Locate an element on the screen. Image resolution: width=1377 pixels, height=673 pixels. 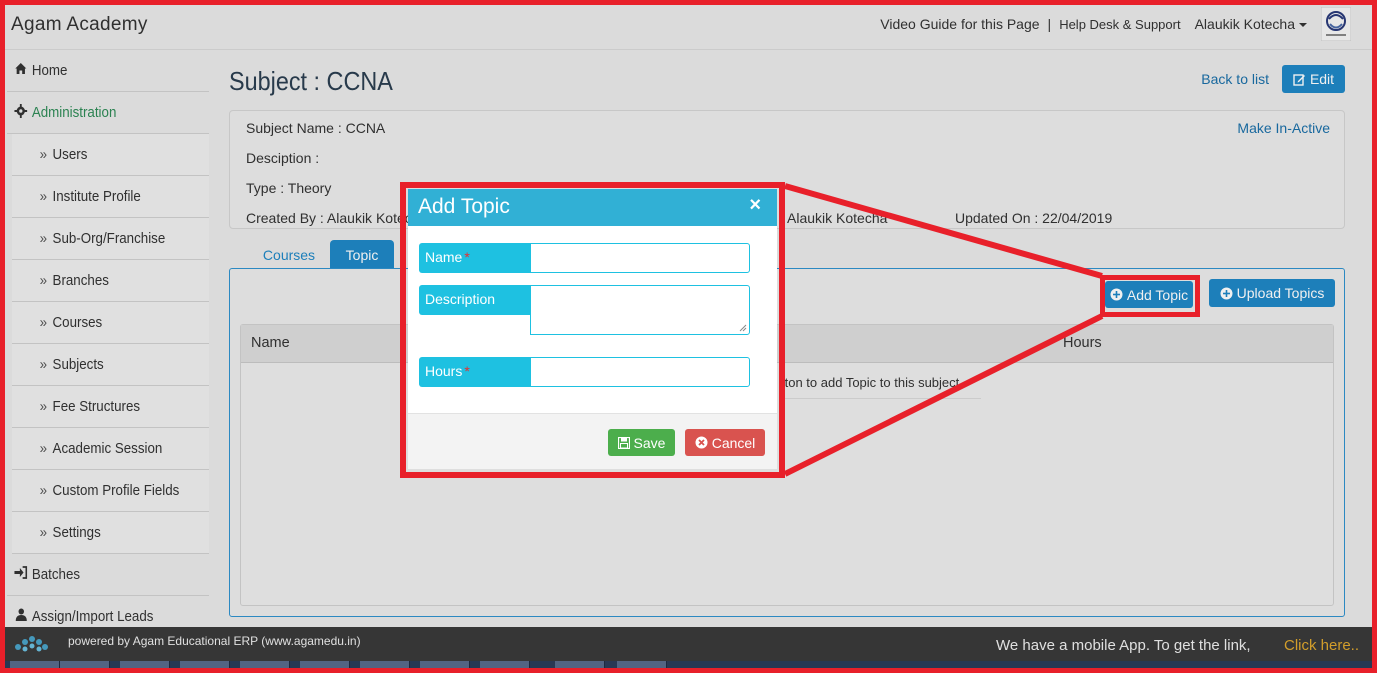
created-by: Created By : Alaukik Kotecha is located at coordinates (337, 218).